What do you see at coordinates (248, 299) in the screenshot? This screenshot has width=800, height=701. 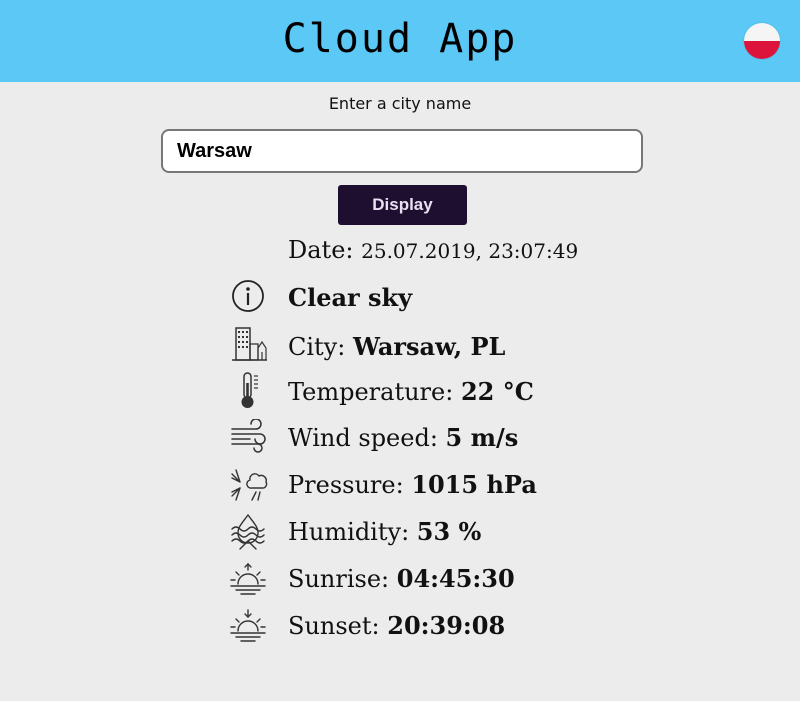 I see `info-icon` at bounding box center [248, 299].